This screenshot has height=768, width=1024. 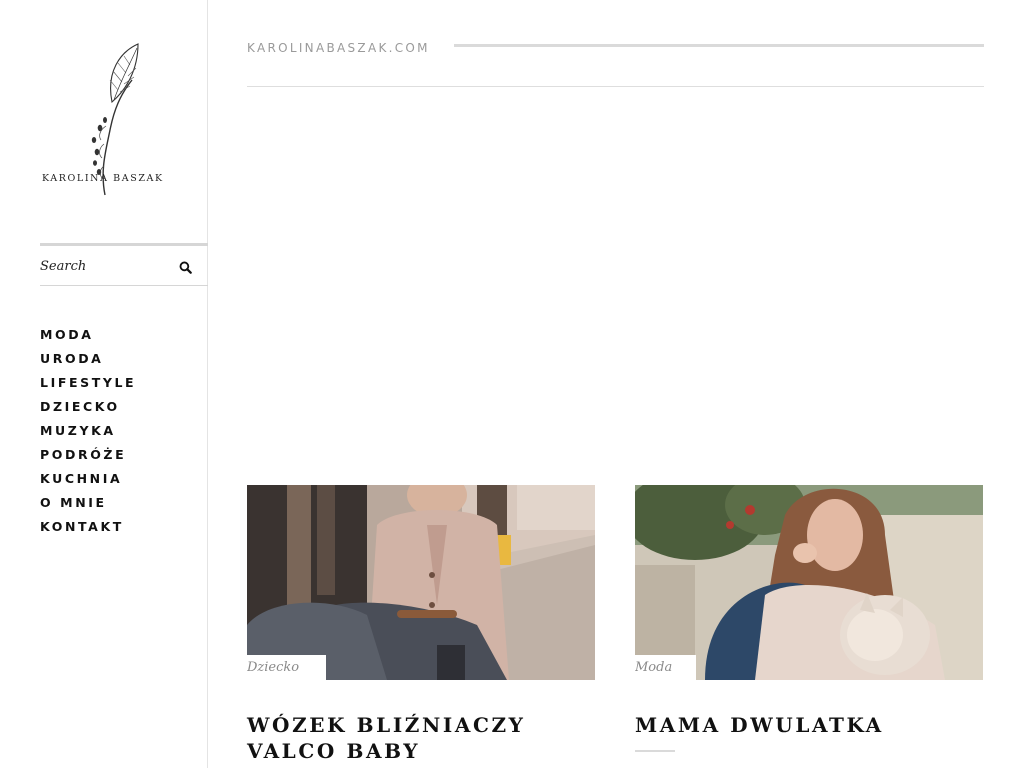 I want to click on search-icon, so click(x=185, y=267).